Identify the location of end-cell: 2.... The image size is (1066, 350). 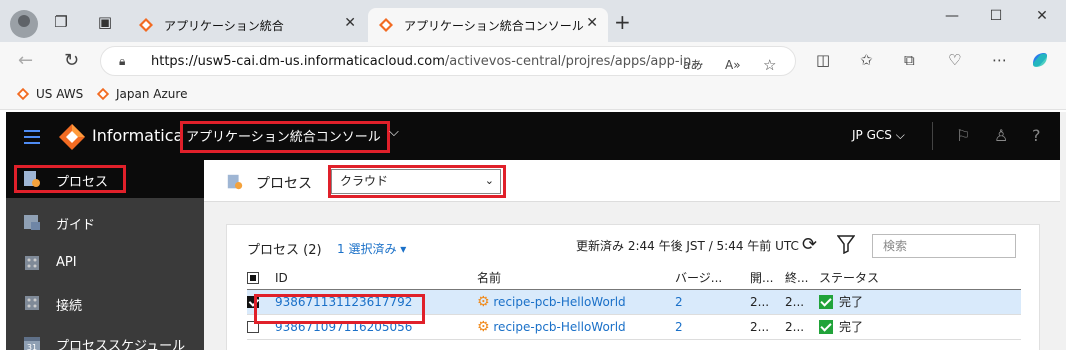
(802, 302).